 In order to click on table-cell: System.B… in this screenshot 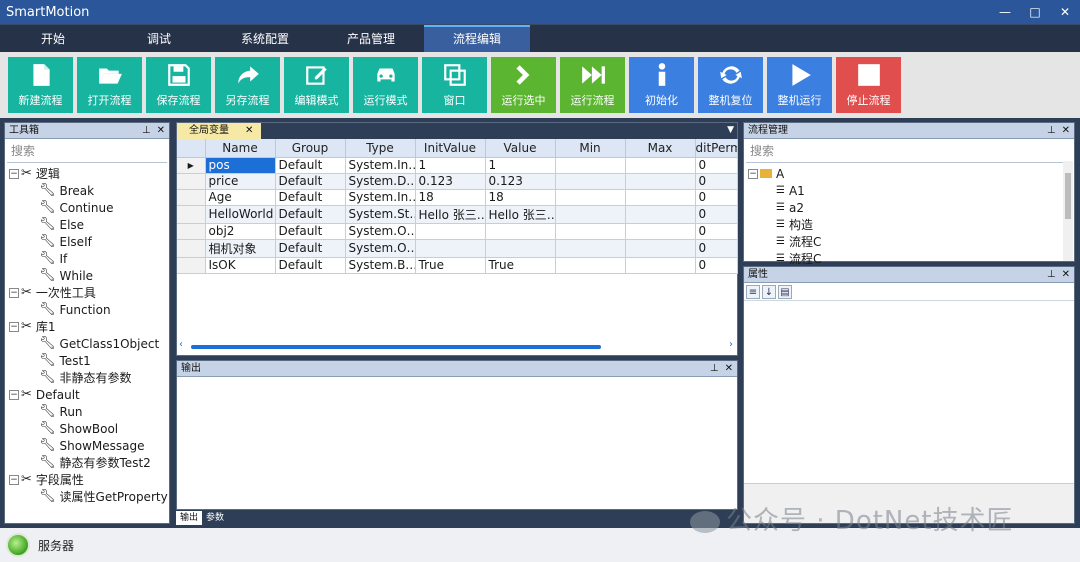, I will do `click(380, 265)`.